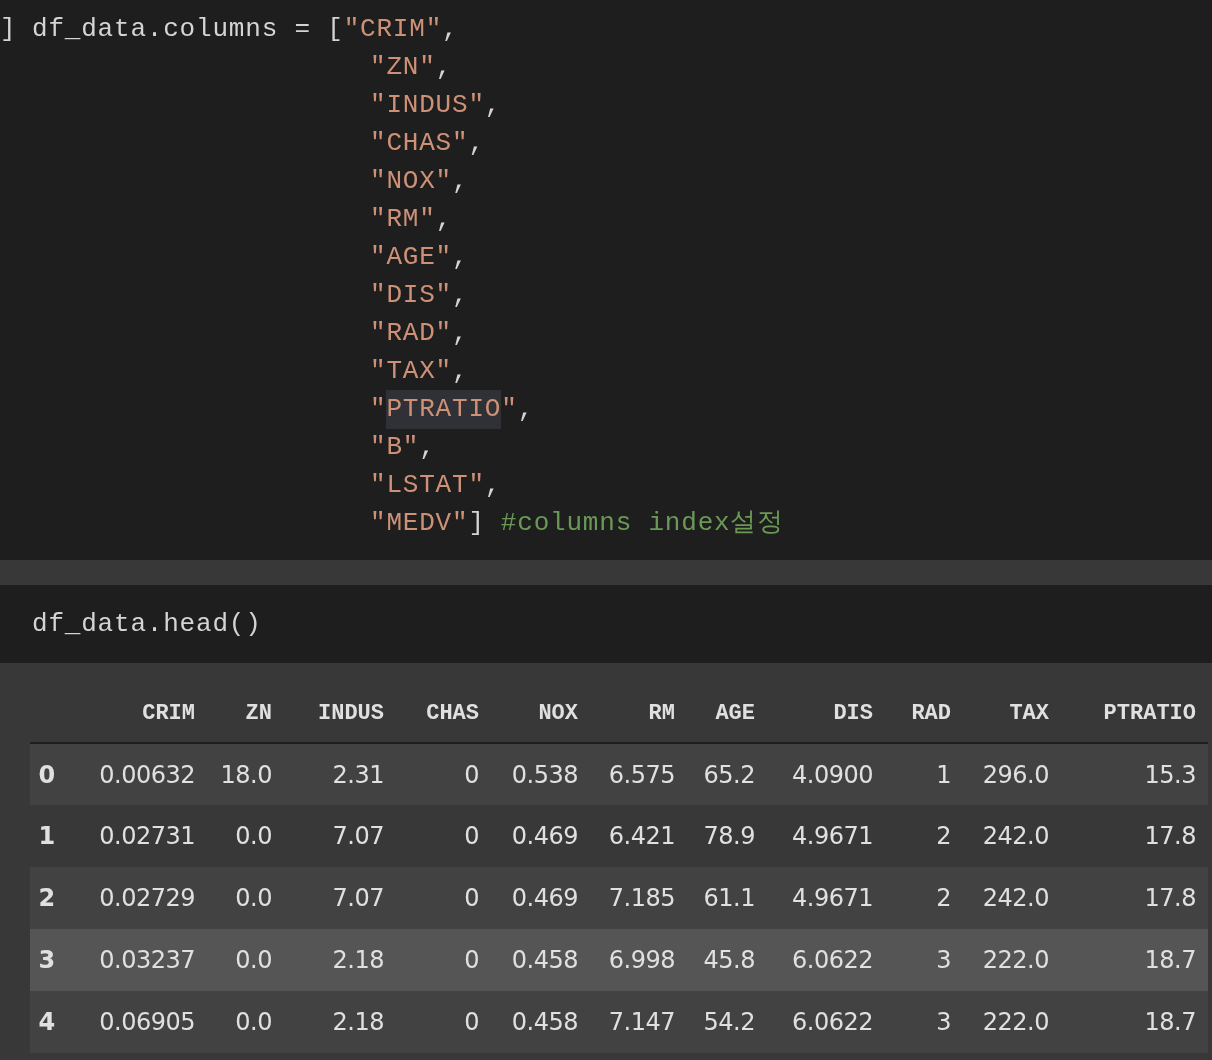 Image resolution: width=1212 pixels, height=1060 pixels. I want to click on string-literal: "ZN", so click(403, 67).